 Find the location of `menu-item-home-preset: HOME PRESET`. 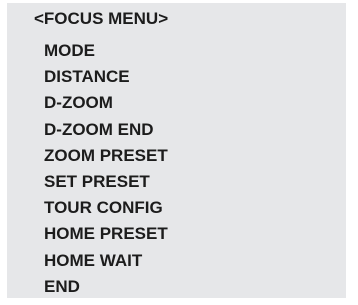

menu-item-home-preset: HOME PRESET is located at coordinates (106, 237).